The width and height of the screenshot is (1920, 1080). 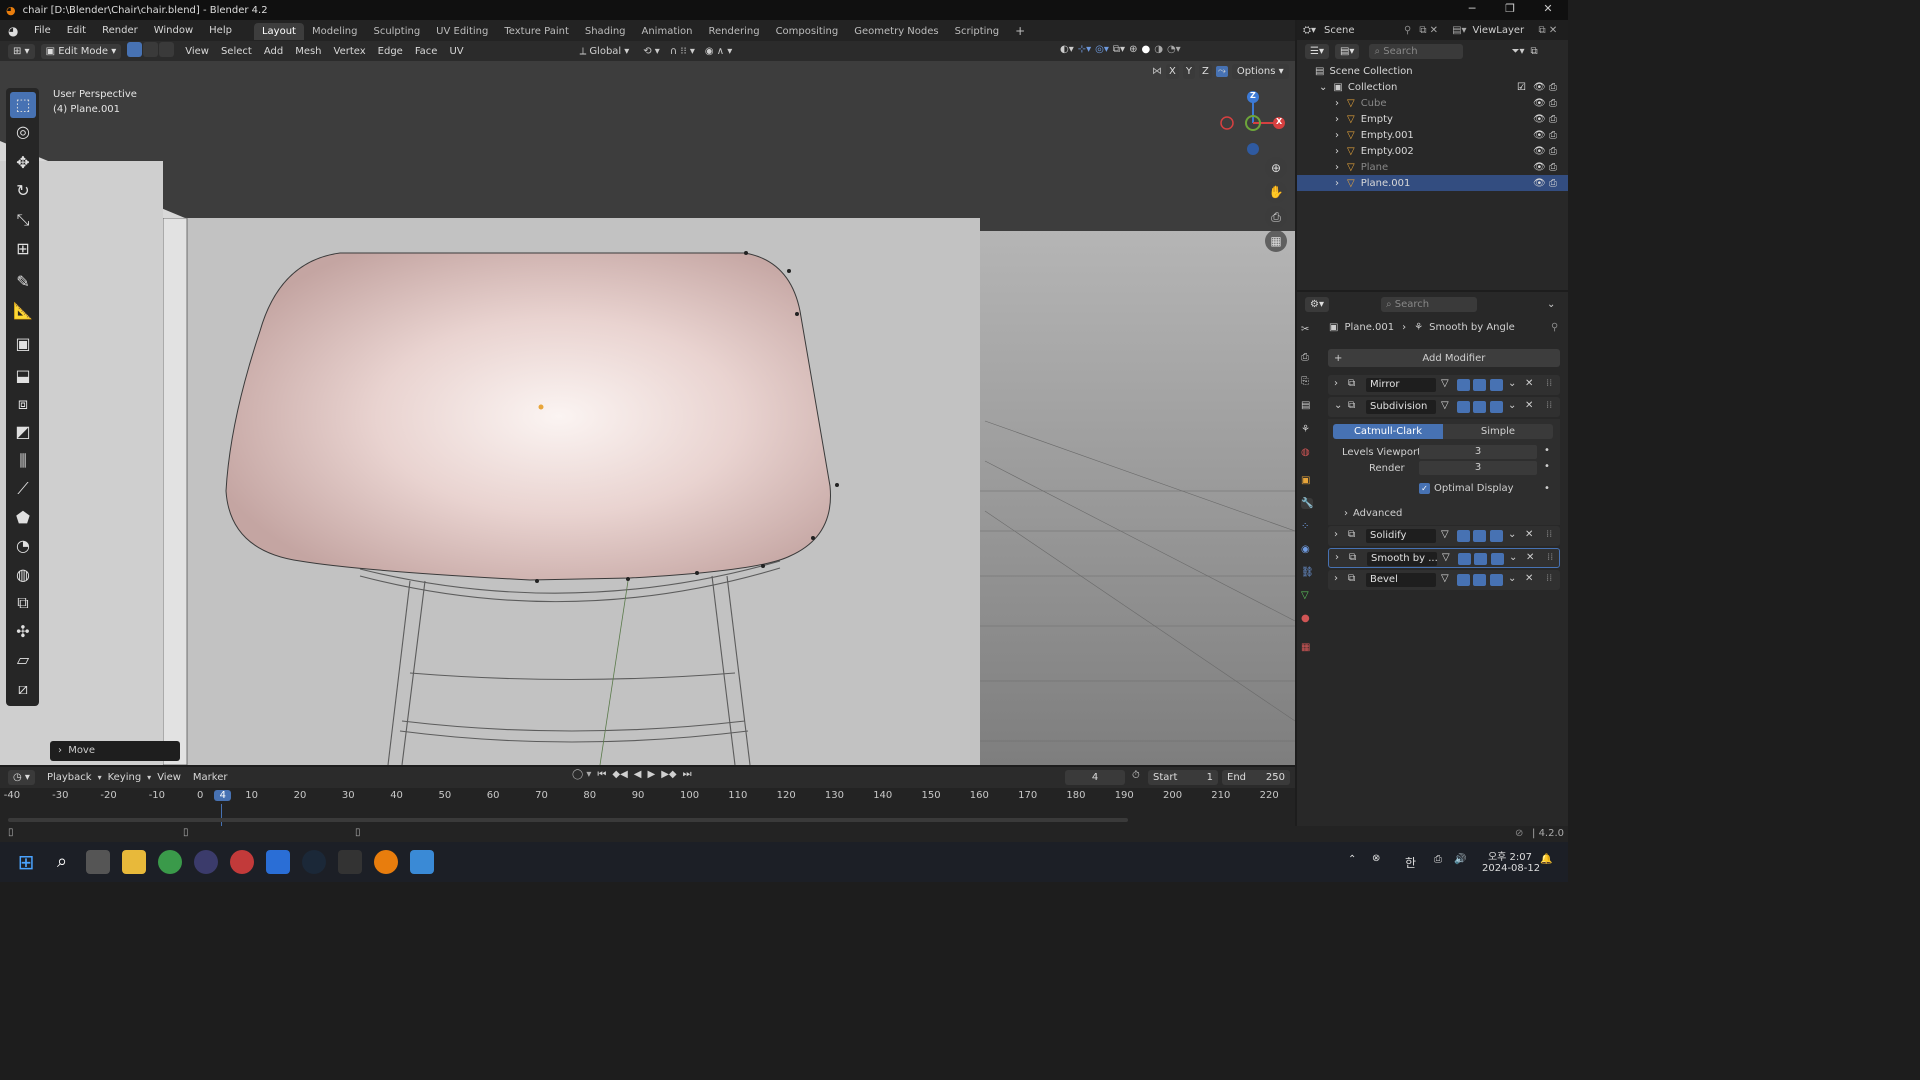 I want to click on auto-merge-icon: ⤳, so click(x=1221, y=71).